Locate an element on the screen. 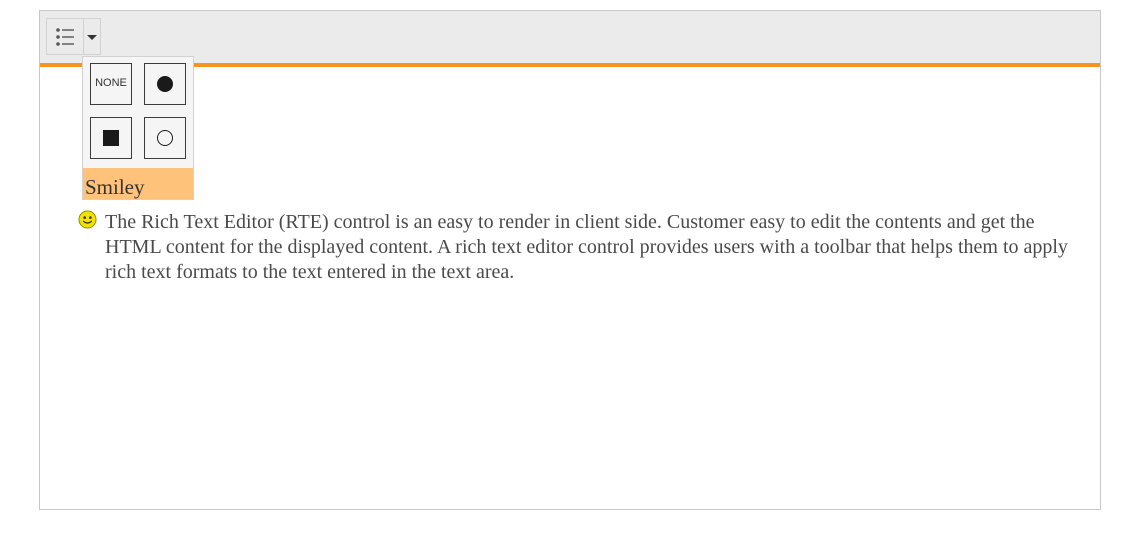  button-divider is located at coordinates (83, 36).